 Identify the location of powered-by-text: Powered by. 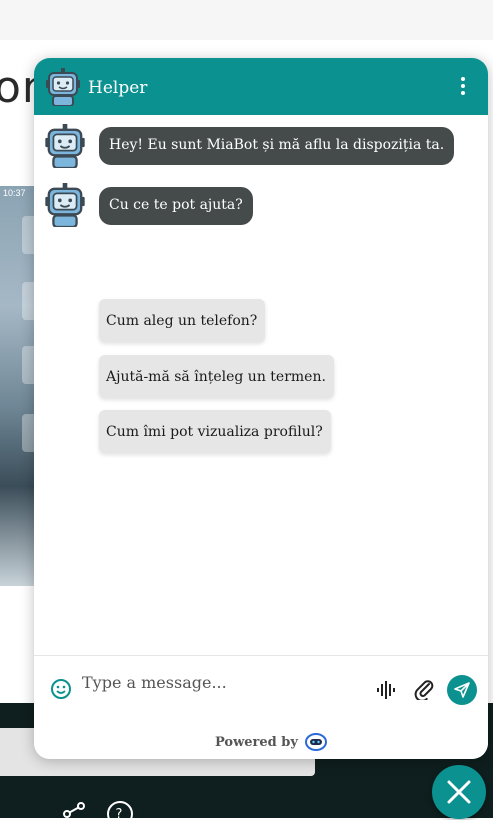
(256, 742).